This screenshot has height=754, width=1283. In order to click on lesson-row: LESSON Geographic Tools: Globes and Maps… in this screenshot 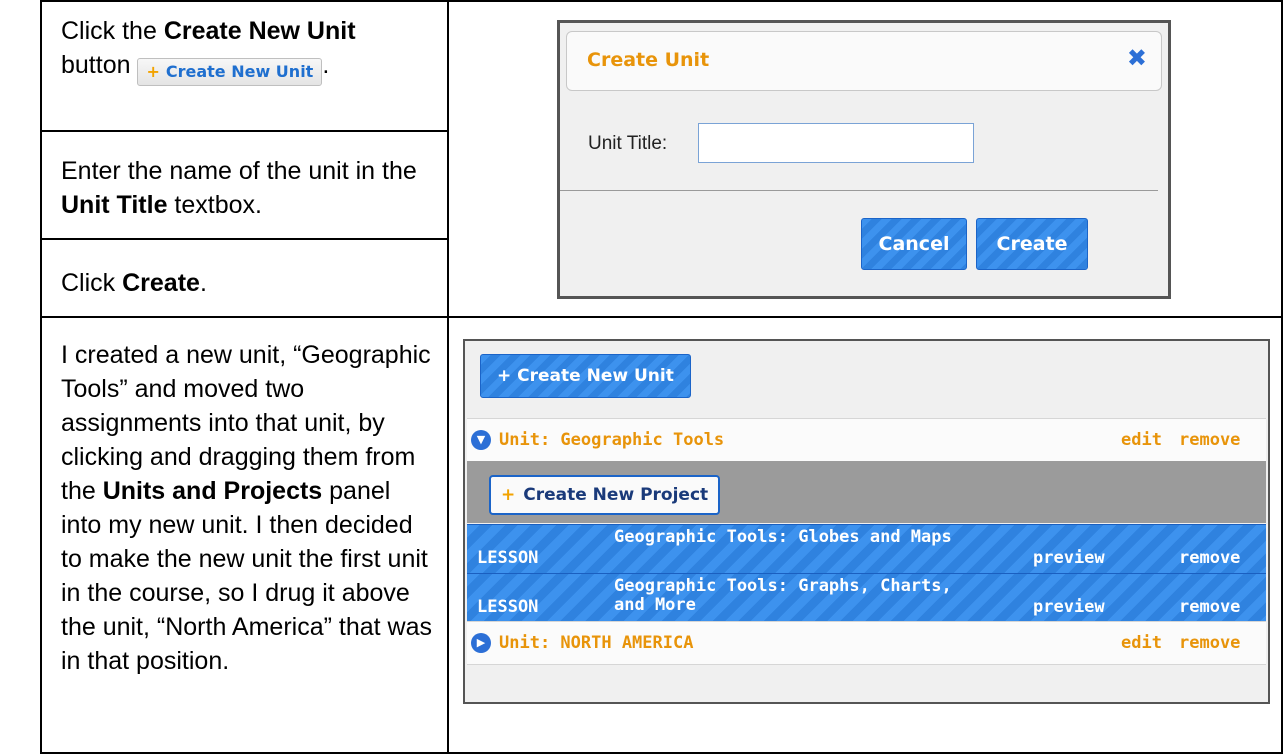, I will do `click(866, 549)`.